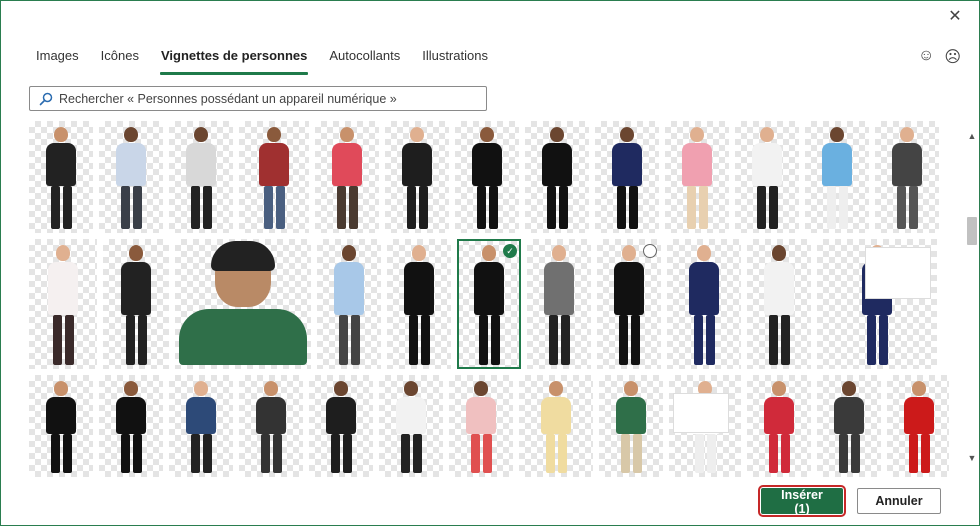  Describe the element at coordinates (802, 501) in the screenshot. I see `insert-button: Insérer (1)` at that location.